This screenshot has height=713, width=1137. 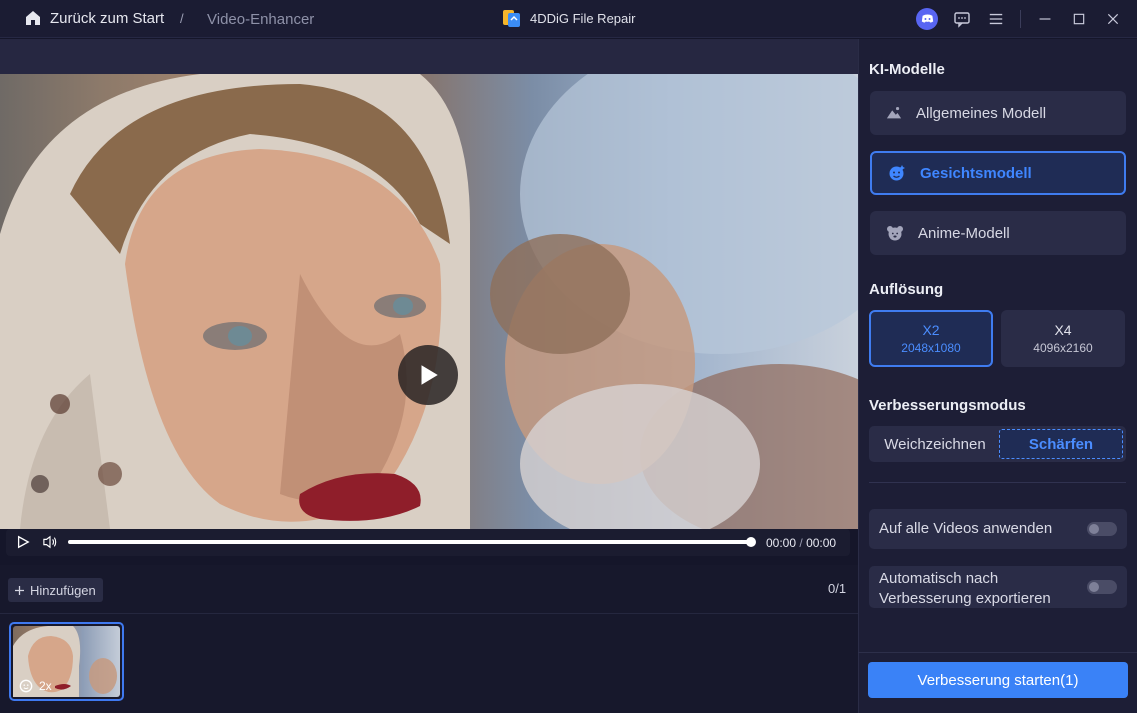 What do you see at coordinates (1102, 529) in the screenshot?
I see `apply-all-toggle` at bounding box center [1102, 529].